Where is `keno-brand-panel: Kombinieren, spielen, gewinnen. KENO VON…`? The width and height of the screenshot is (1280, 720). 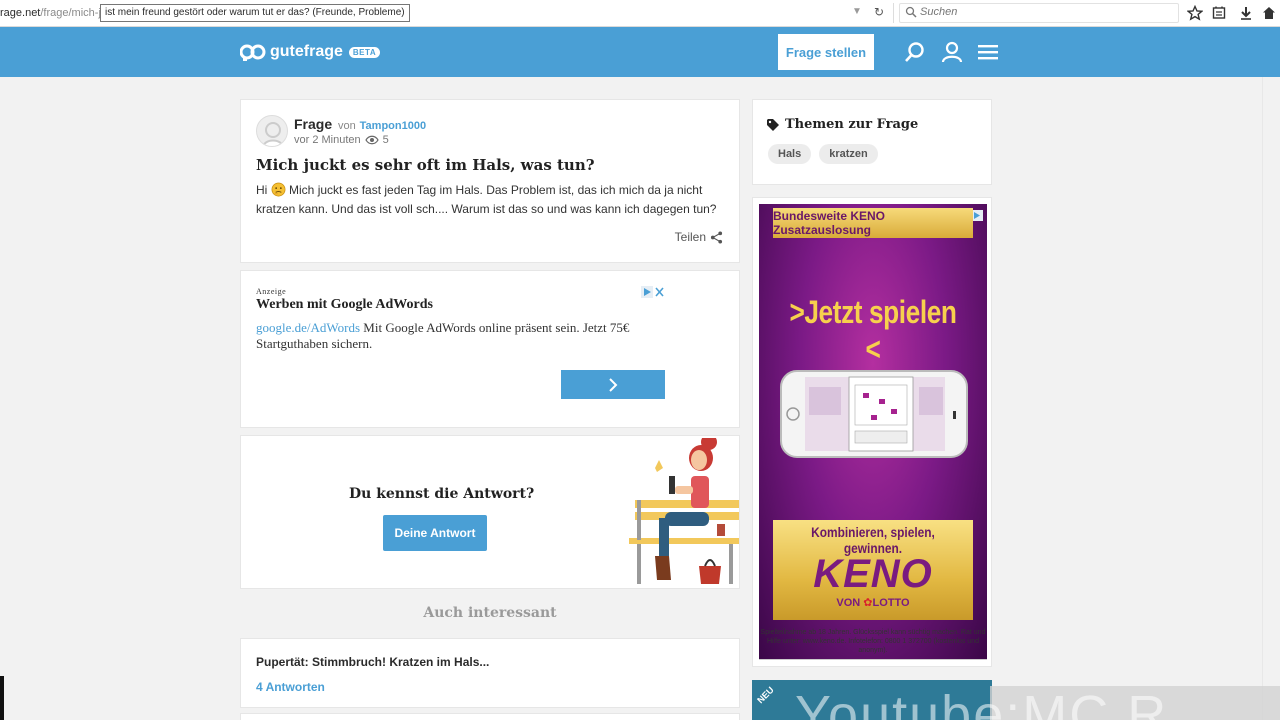
keno-brand-panel: Kombinieren, spielen, gewinnen. KENO VON… is located at coordinates (873, 570).